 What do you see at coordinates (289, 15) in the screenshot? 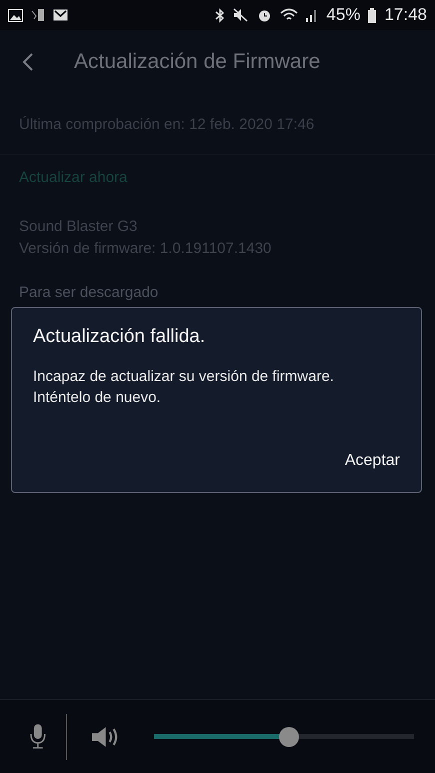
I see `wifi-icon` at bounding box center [289, 15].